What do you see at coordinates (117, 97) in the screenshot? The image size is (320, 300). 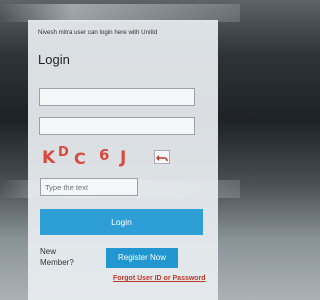 I see `user-id-input` at bounding box center [117, 97].